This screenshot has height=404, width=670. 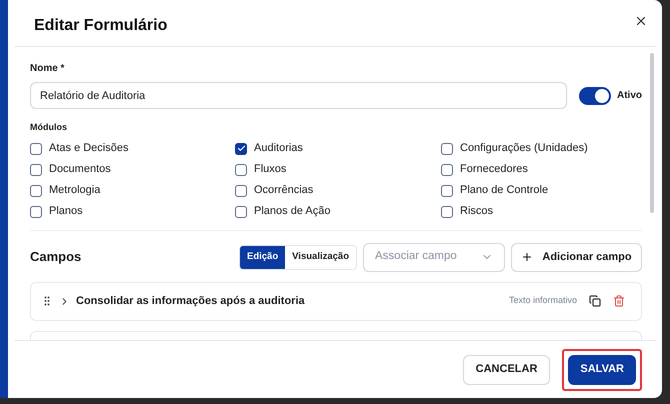 I want to click on module-checkbox: Documentos, so click(x=132, y=170).